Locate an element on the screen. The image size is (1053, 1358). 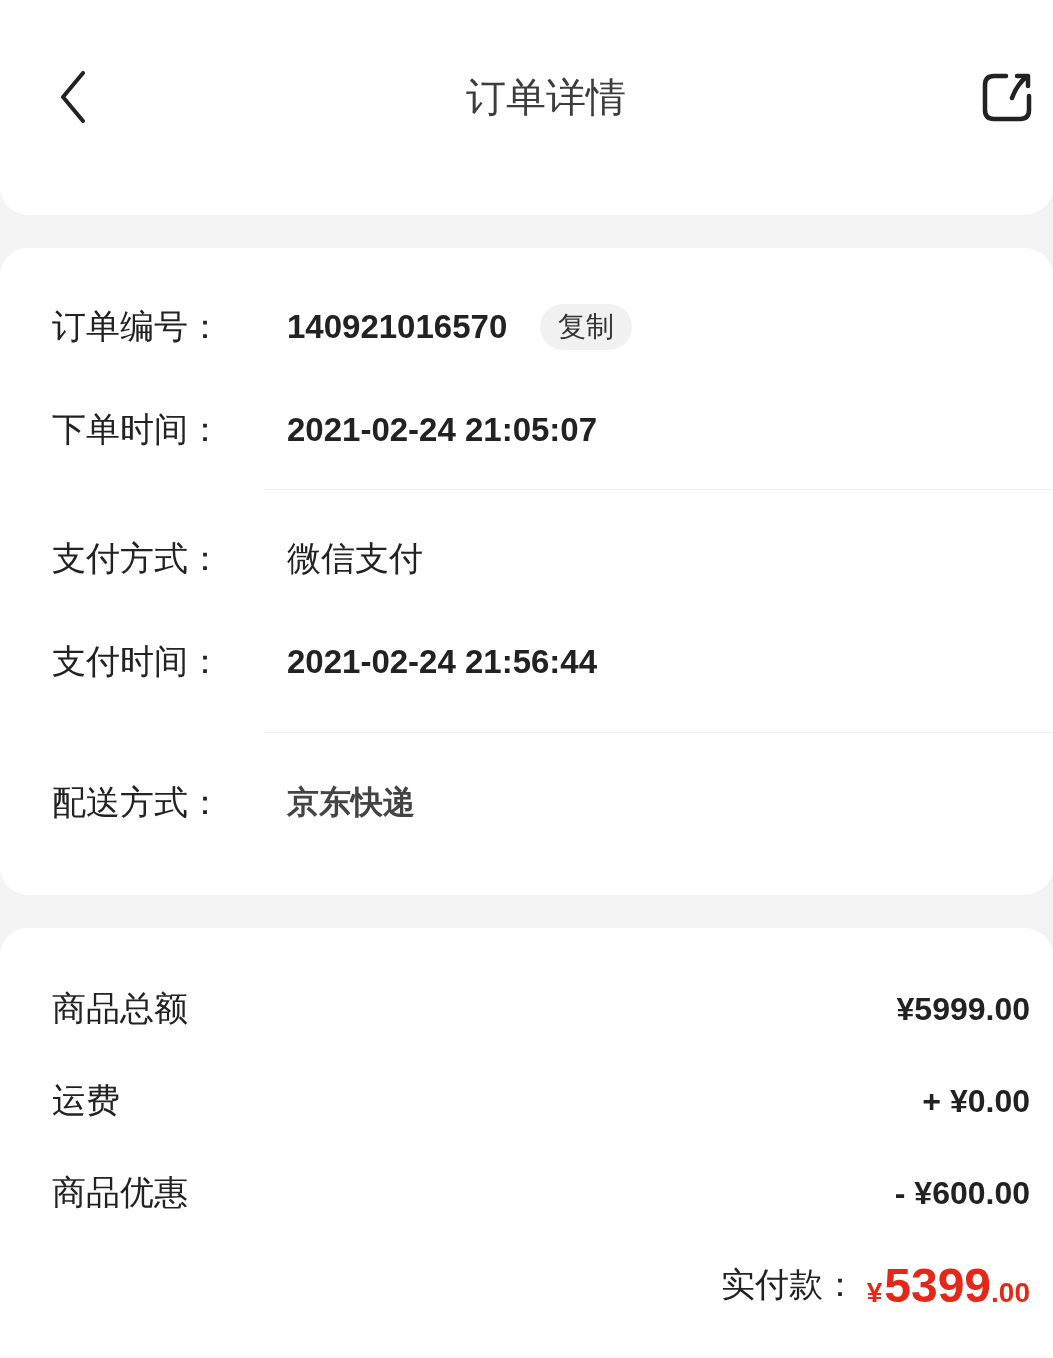
back-icon is located at coordinates (73, 97).